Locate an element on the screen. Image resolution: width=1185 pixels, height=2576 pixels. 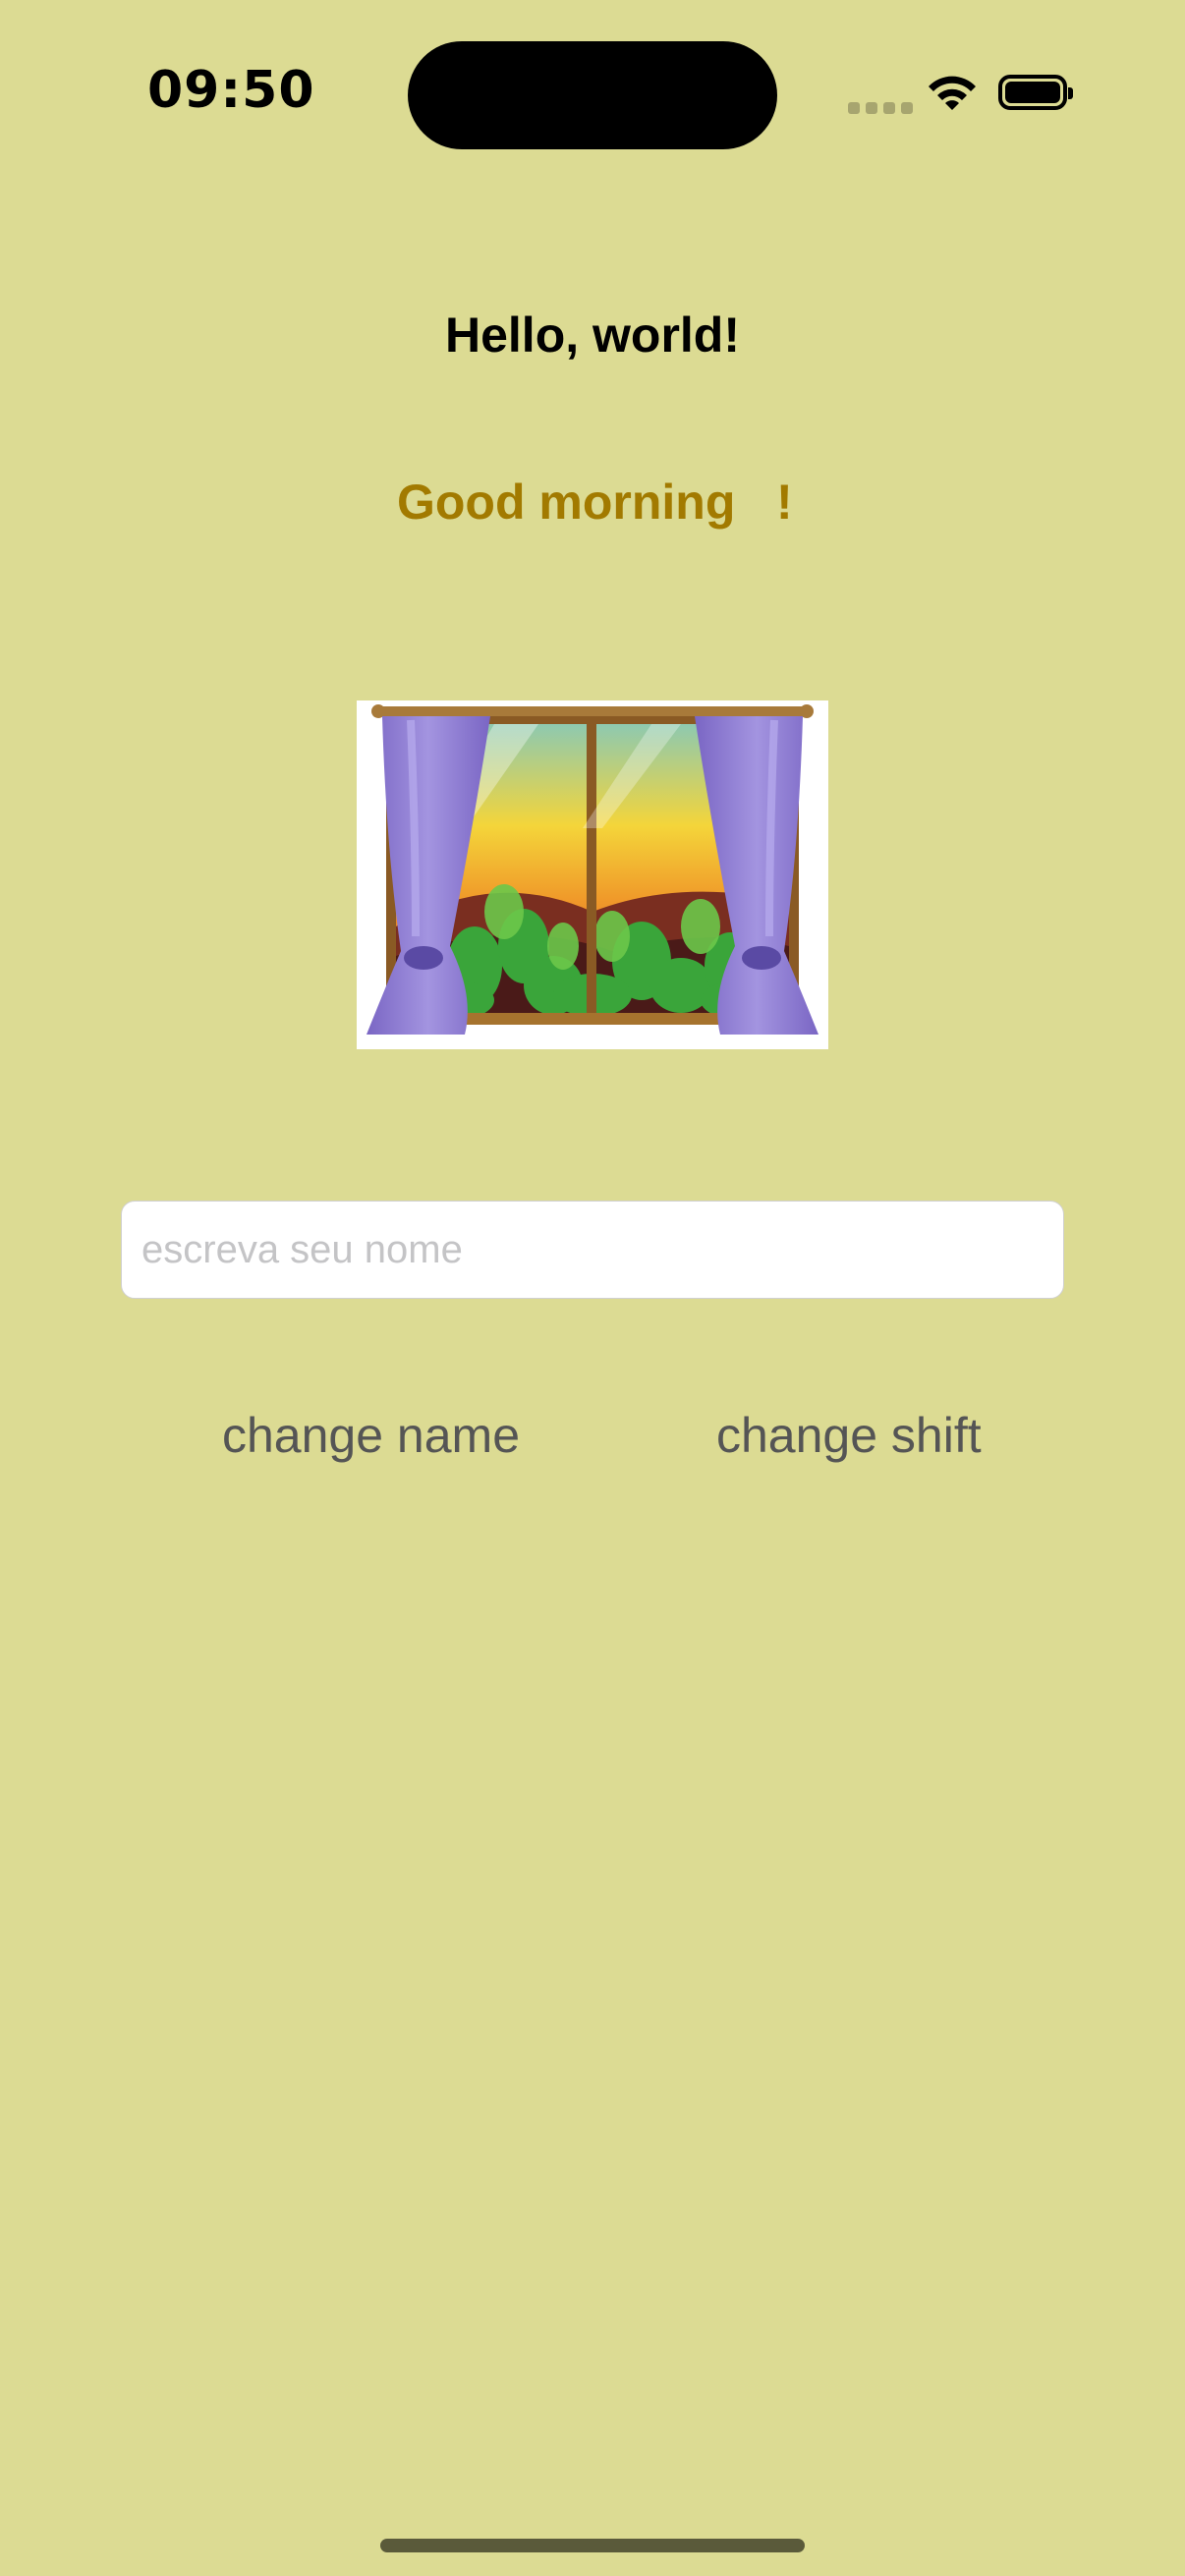
greeting-label: Good morning ! is located at coordinates (595, 502).